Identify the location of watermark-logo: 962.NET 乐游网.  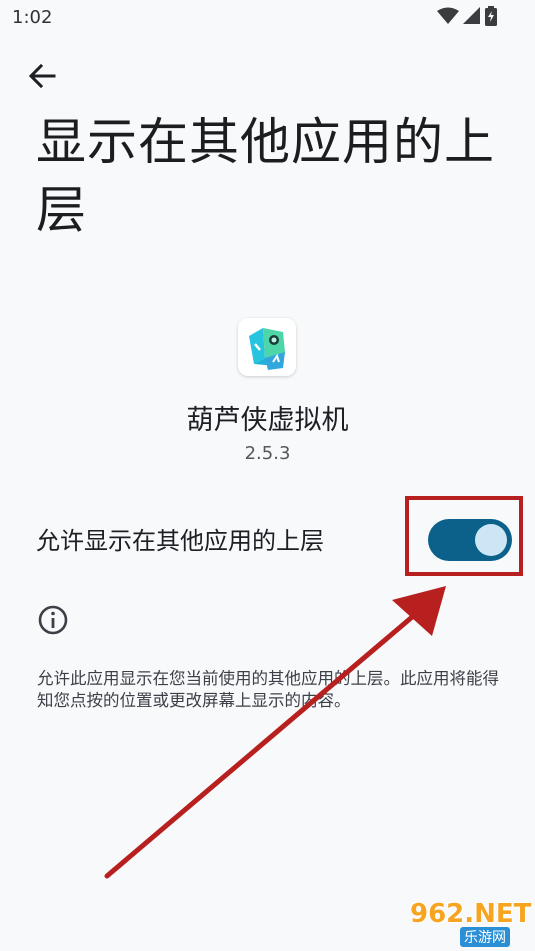
(461, 921).